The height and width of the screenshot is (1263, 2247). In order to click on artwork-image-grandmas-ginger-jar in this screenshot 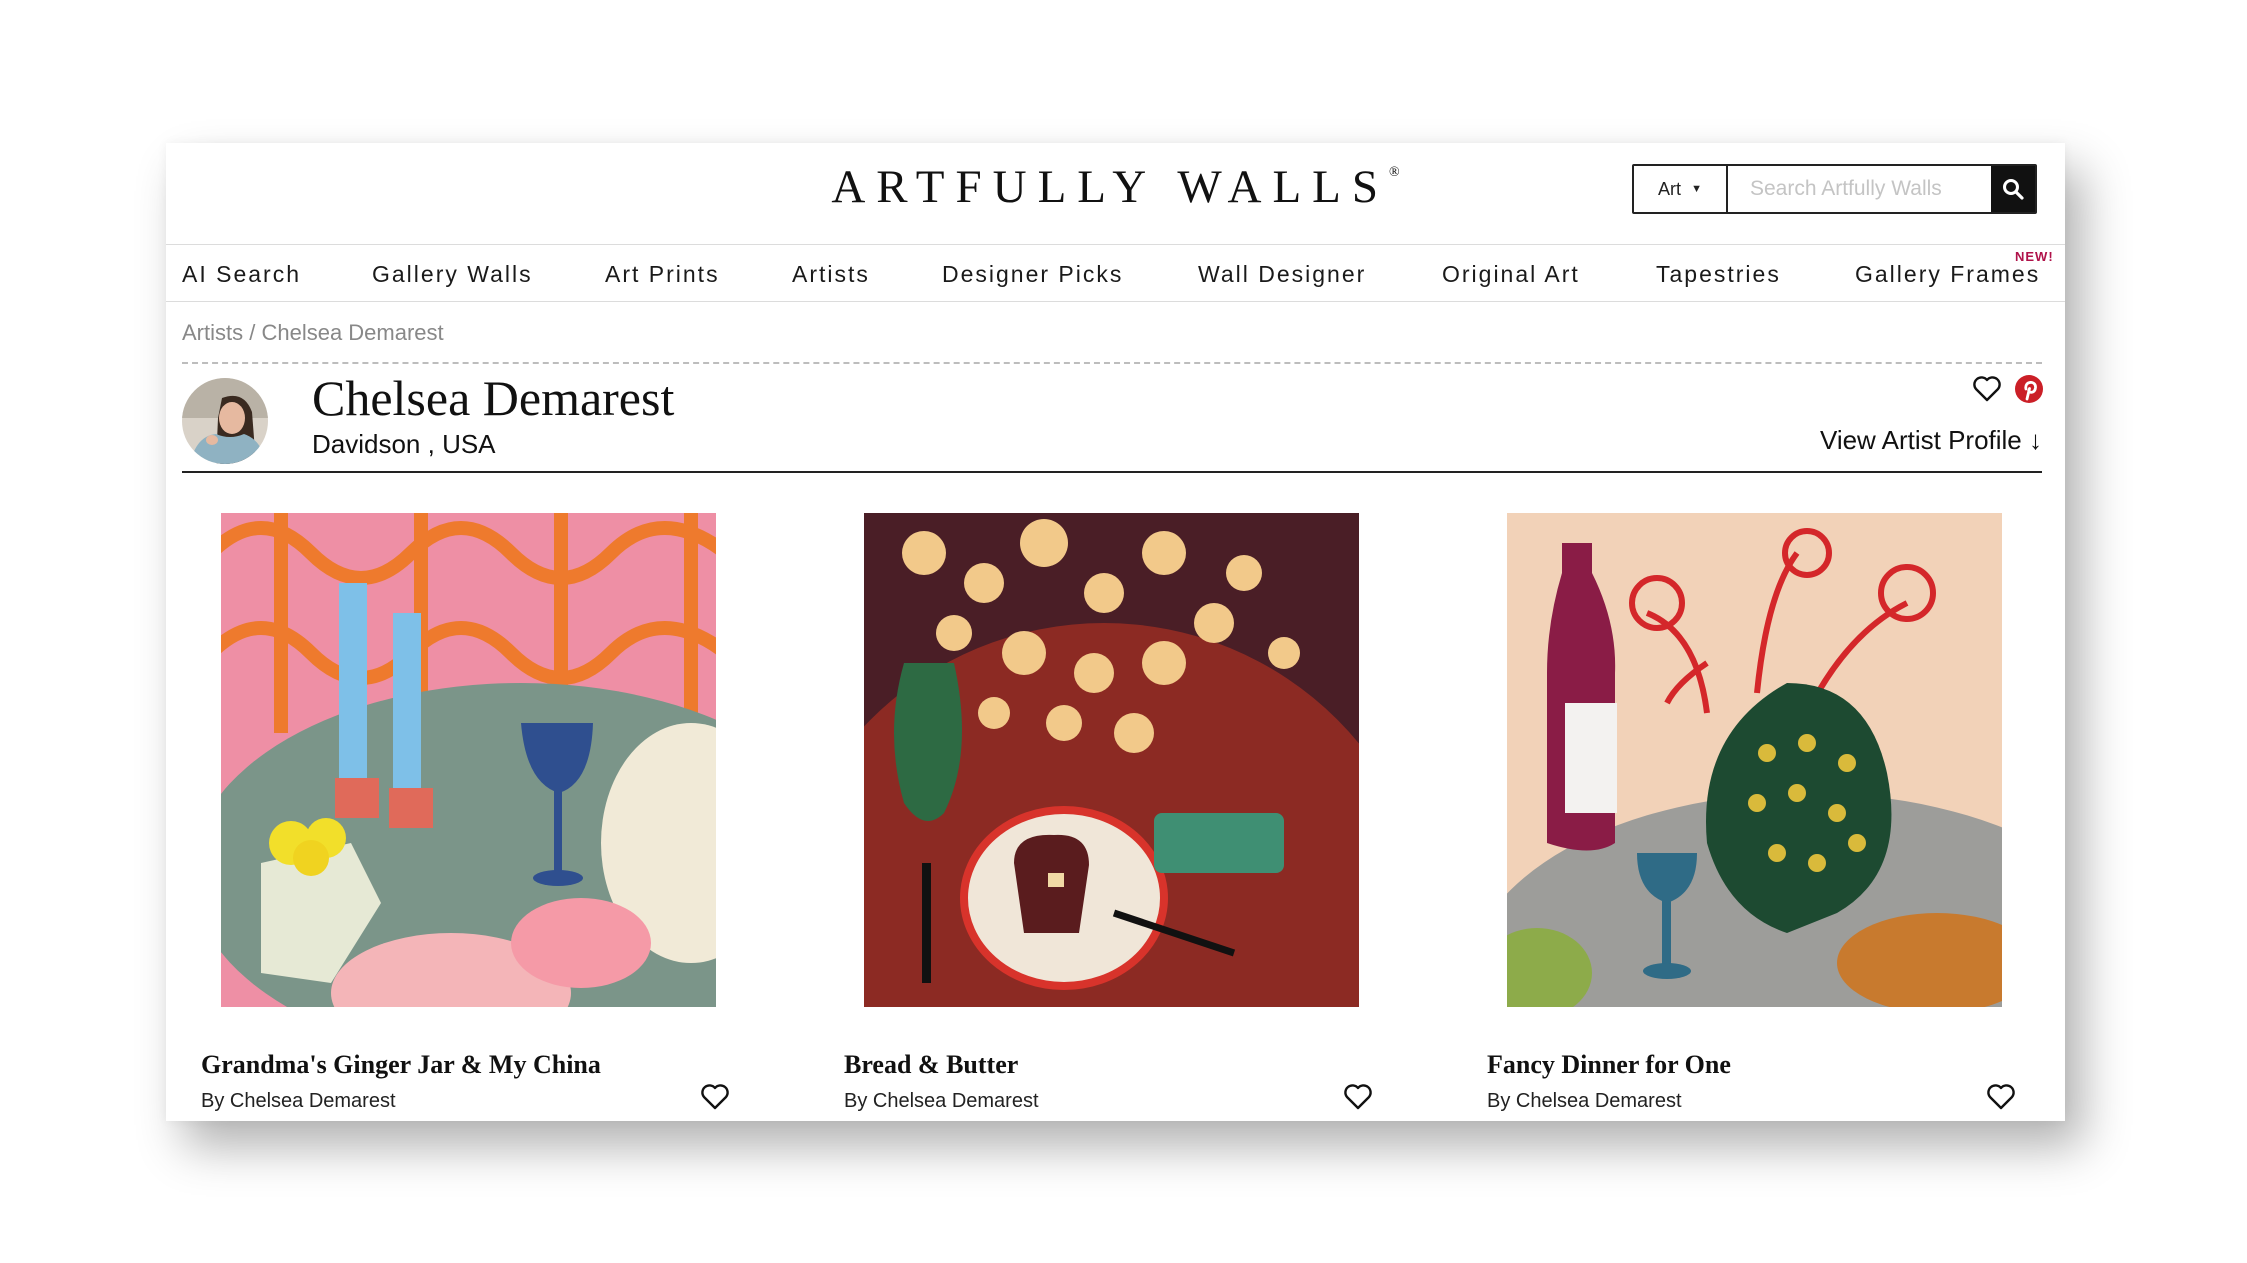, I will do `click(468, 760)`.